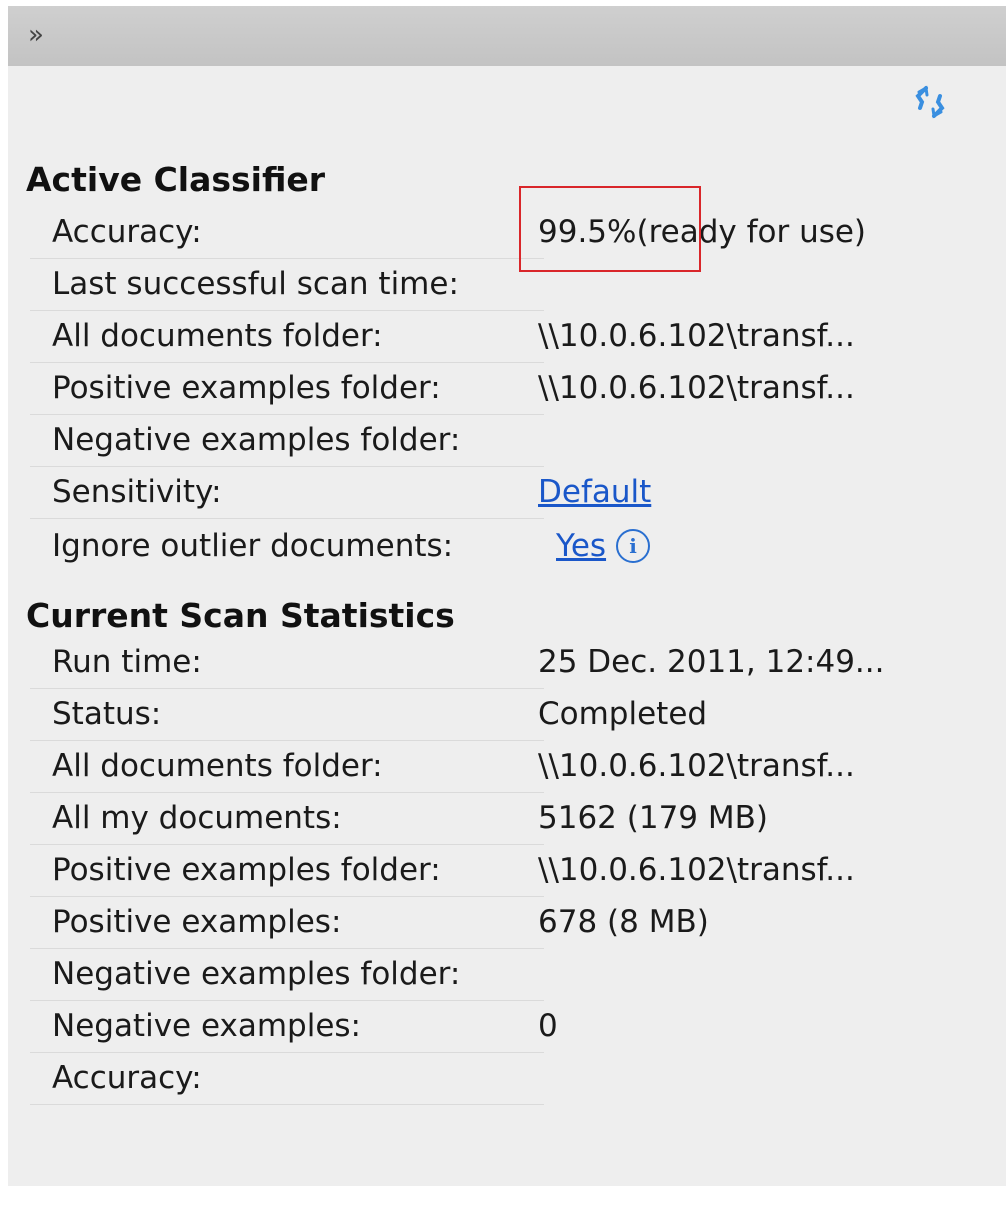 The height and width of the screenshot is (1205, 1006). Describe the element at coordinates (653, 818) in the screenshot. I see `ss-all-my-docs-value: 5162 (179 MB)` at that location.